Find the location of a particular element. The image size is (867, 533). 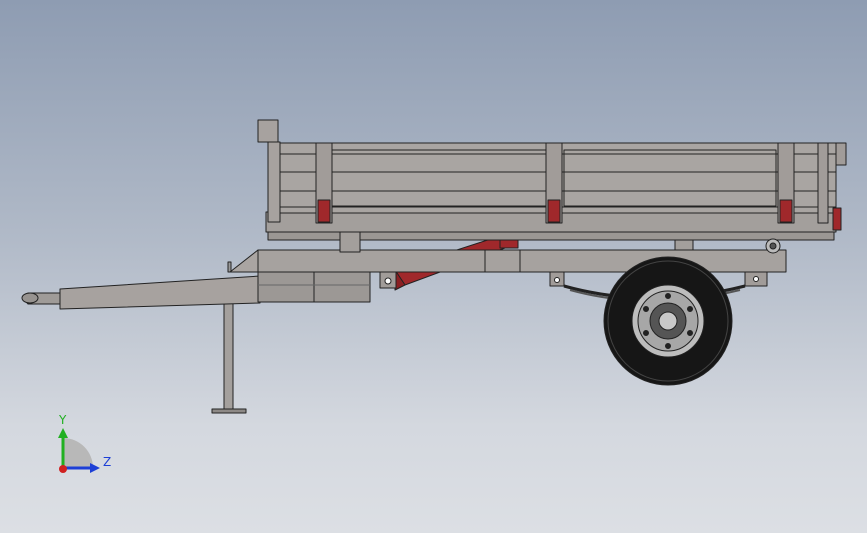

drawbar is located at coordinates (141, 292).